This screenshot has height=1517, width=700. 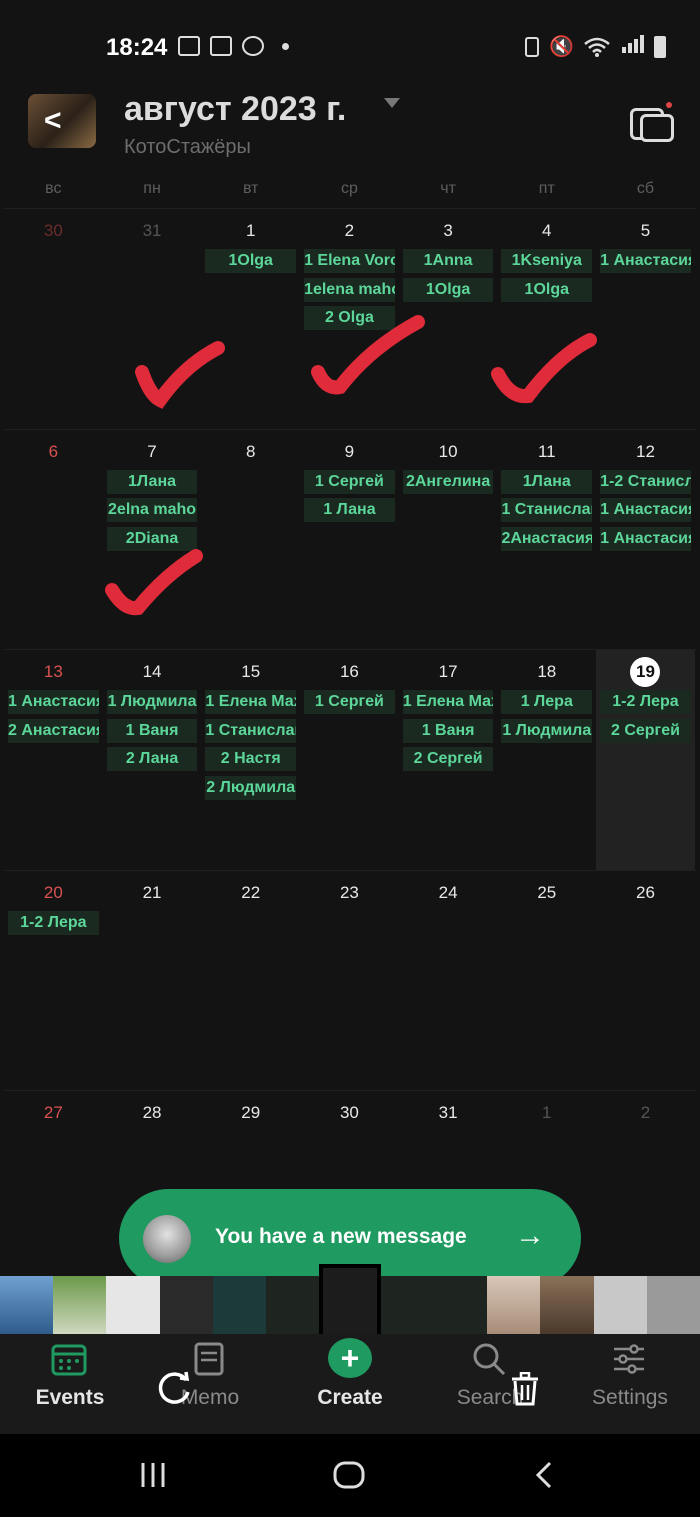 What do you see at coordinates (645, 981) in the screenshot?
I see `day-cell: 26` at bounding box center [645, 981].